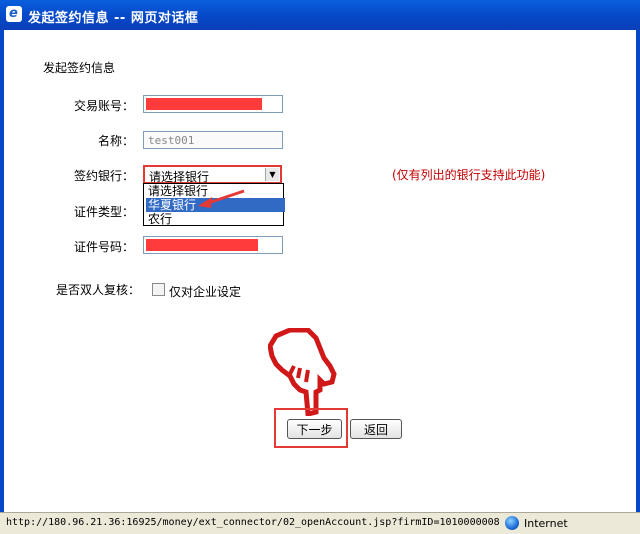 The image size is (640, 534). Describe the element at coordinates (79, 68) in the screenshot. I see `section-title: 发起签约信息` at that location.